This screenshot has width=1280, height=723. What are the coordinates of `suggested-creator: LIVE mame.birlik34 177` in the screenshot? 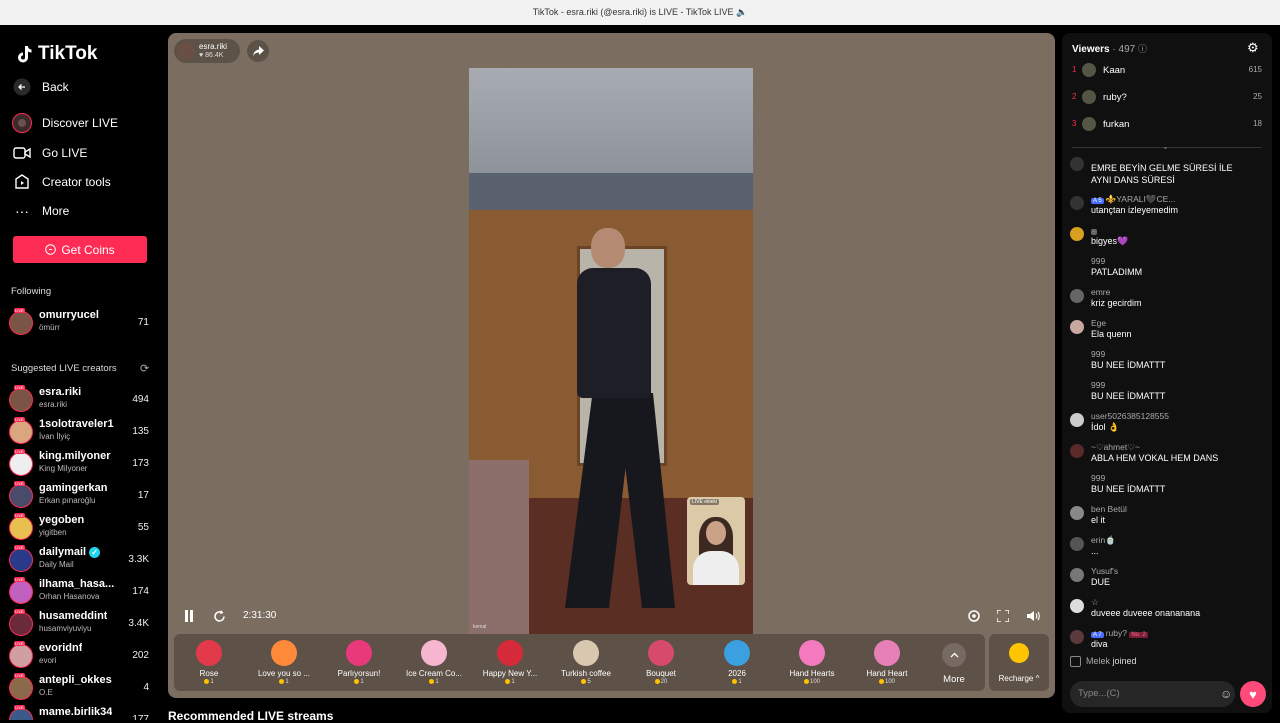 It's located at (80, 712).